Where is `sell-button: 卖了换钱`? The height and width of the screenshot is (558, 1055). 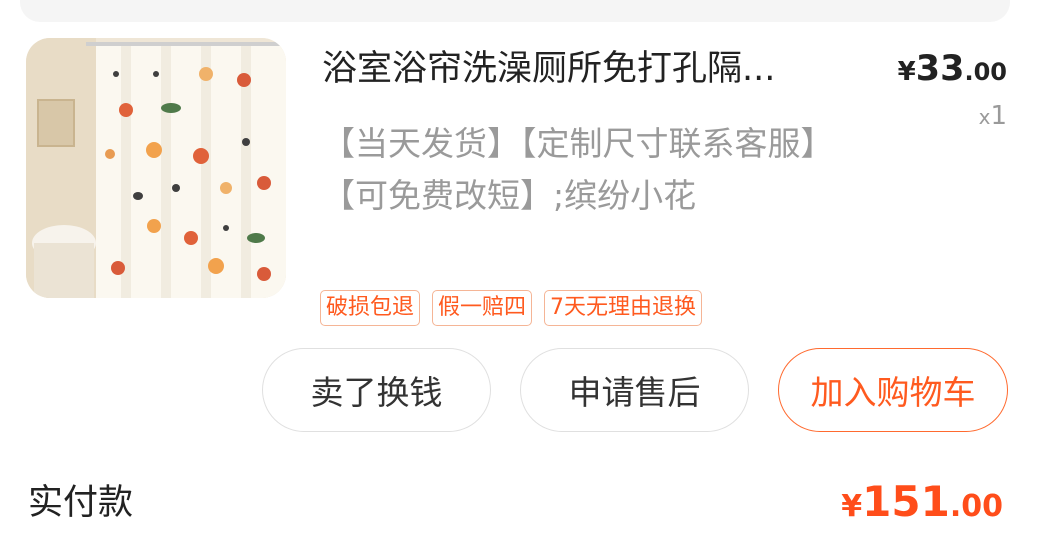 sell-button: 卖了换钱 is located at coordinates (376, 390).